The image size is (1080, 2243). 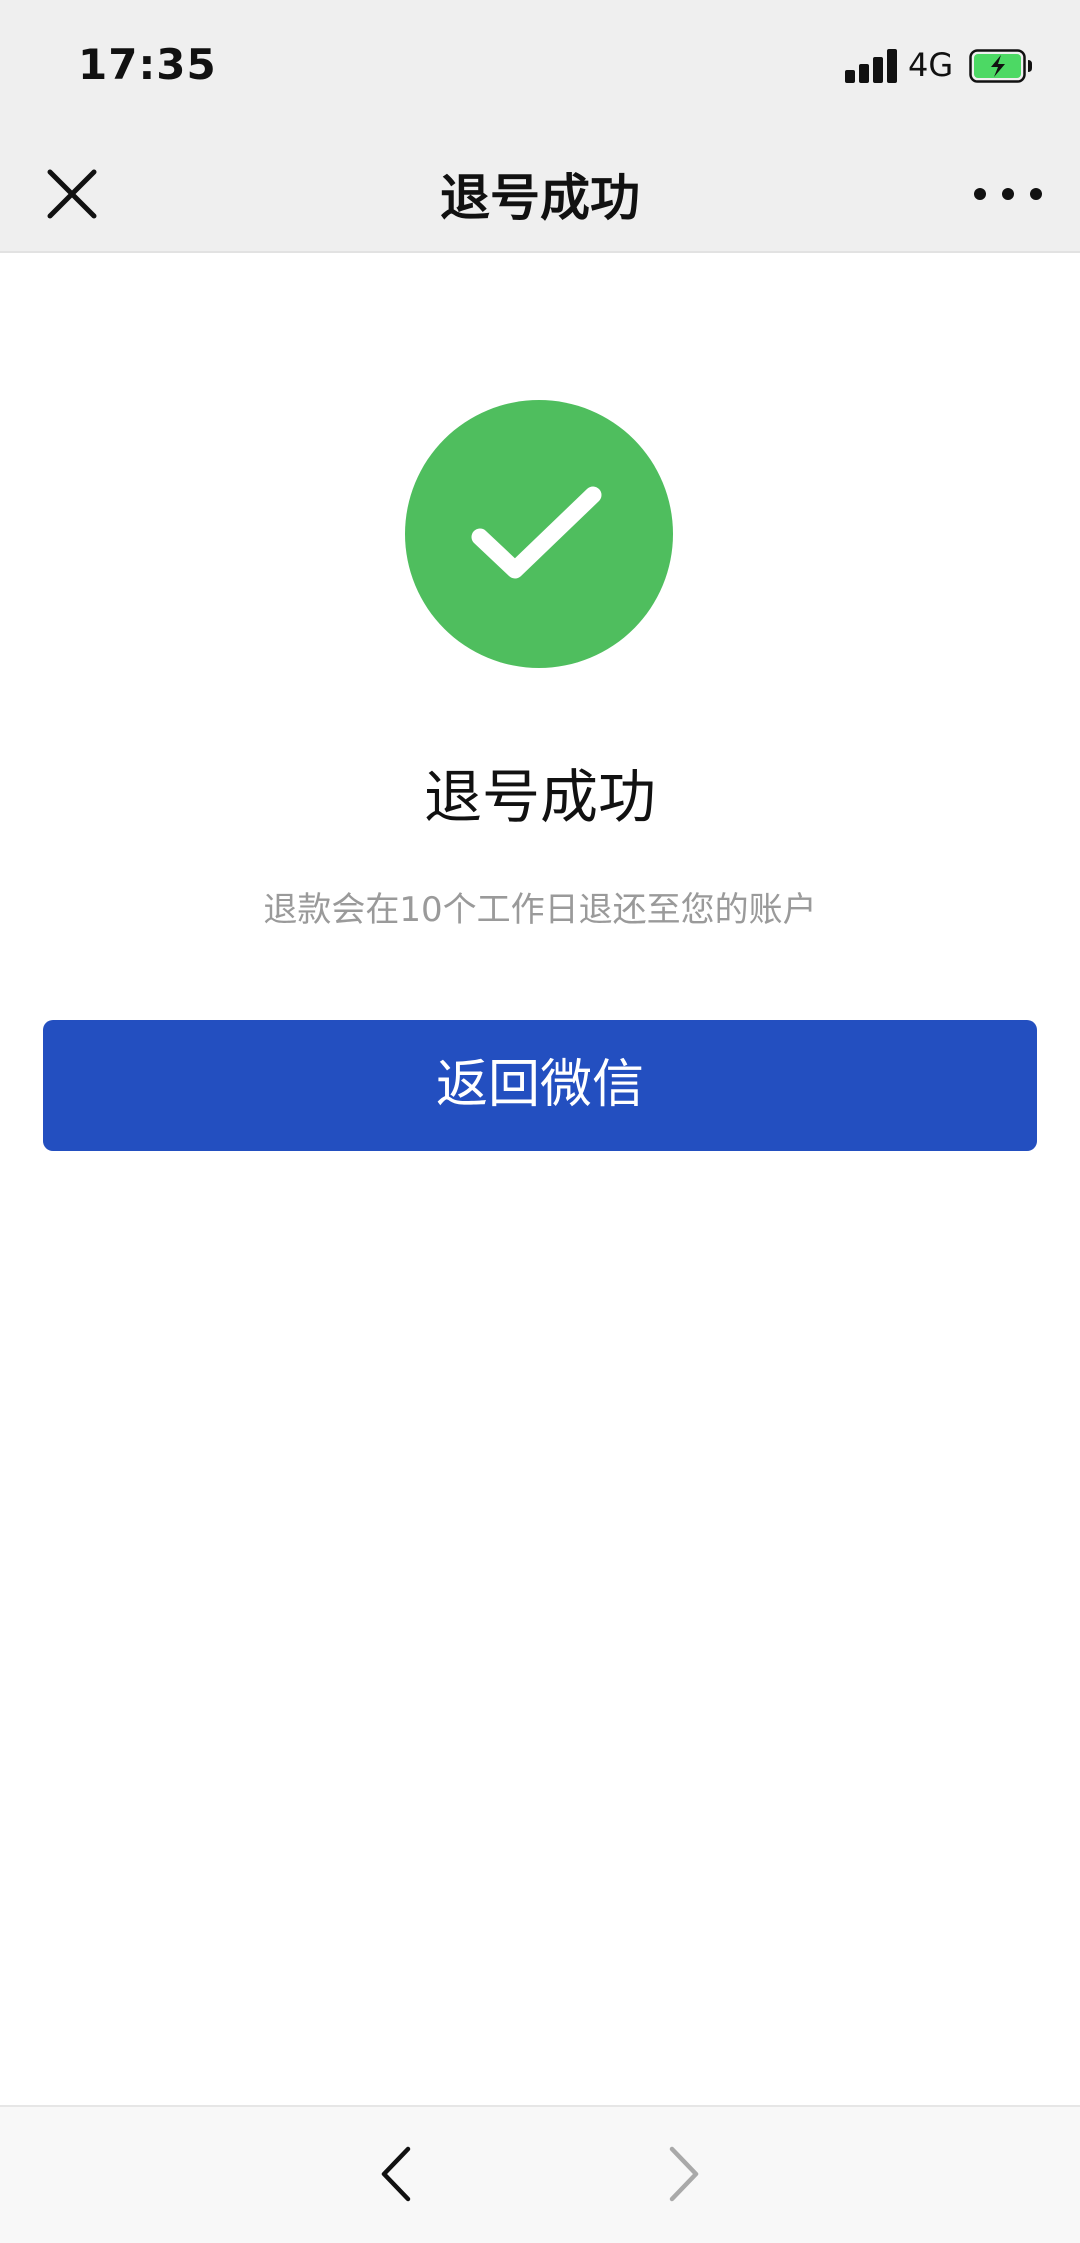 What do you see at coordinates (540, 910) in the screenshot?
I see `result-description: 退款会在10个工作日退还至您的账户` at bounding box center [540, 910].